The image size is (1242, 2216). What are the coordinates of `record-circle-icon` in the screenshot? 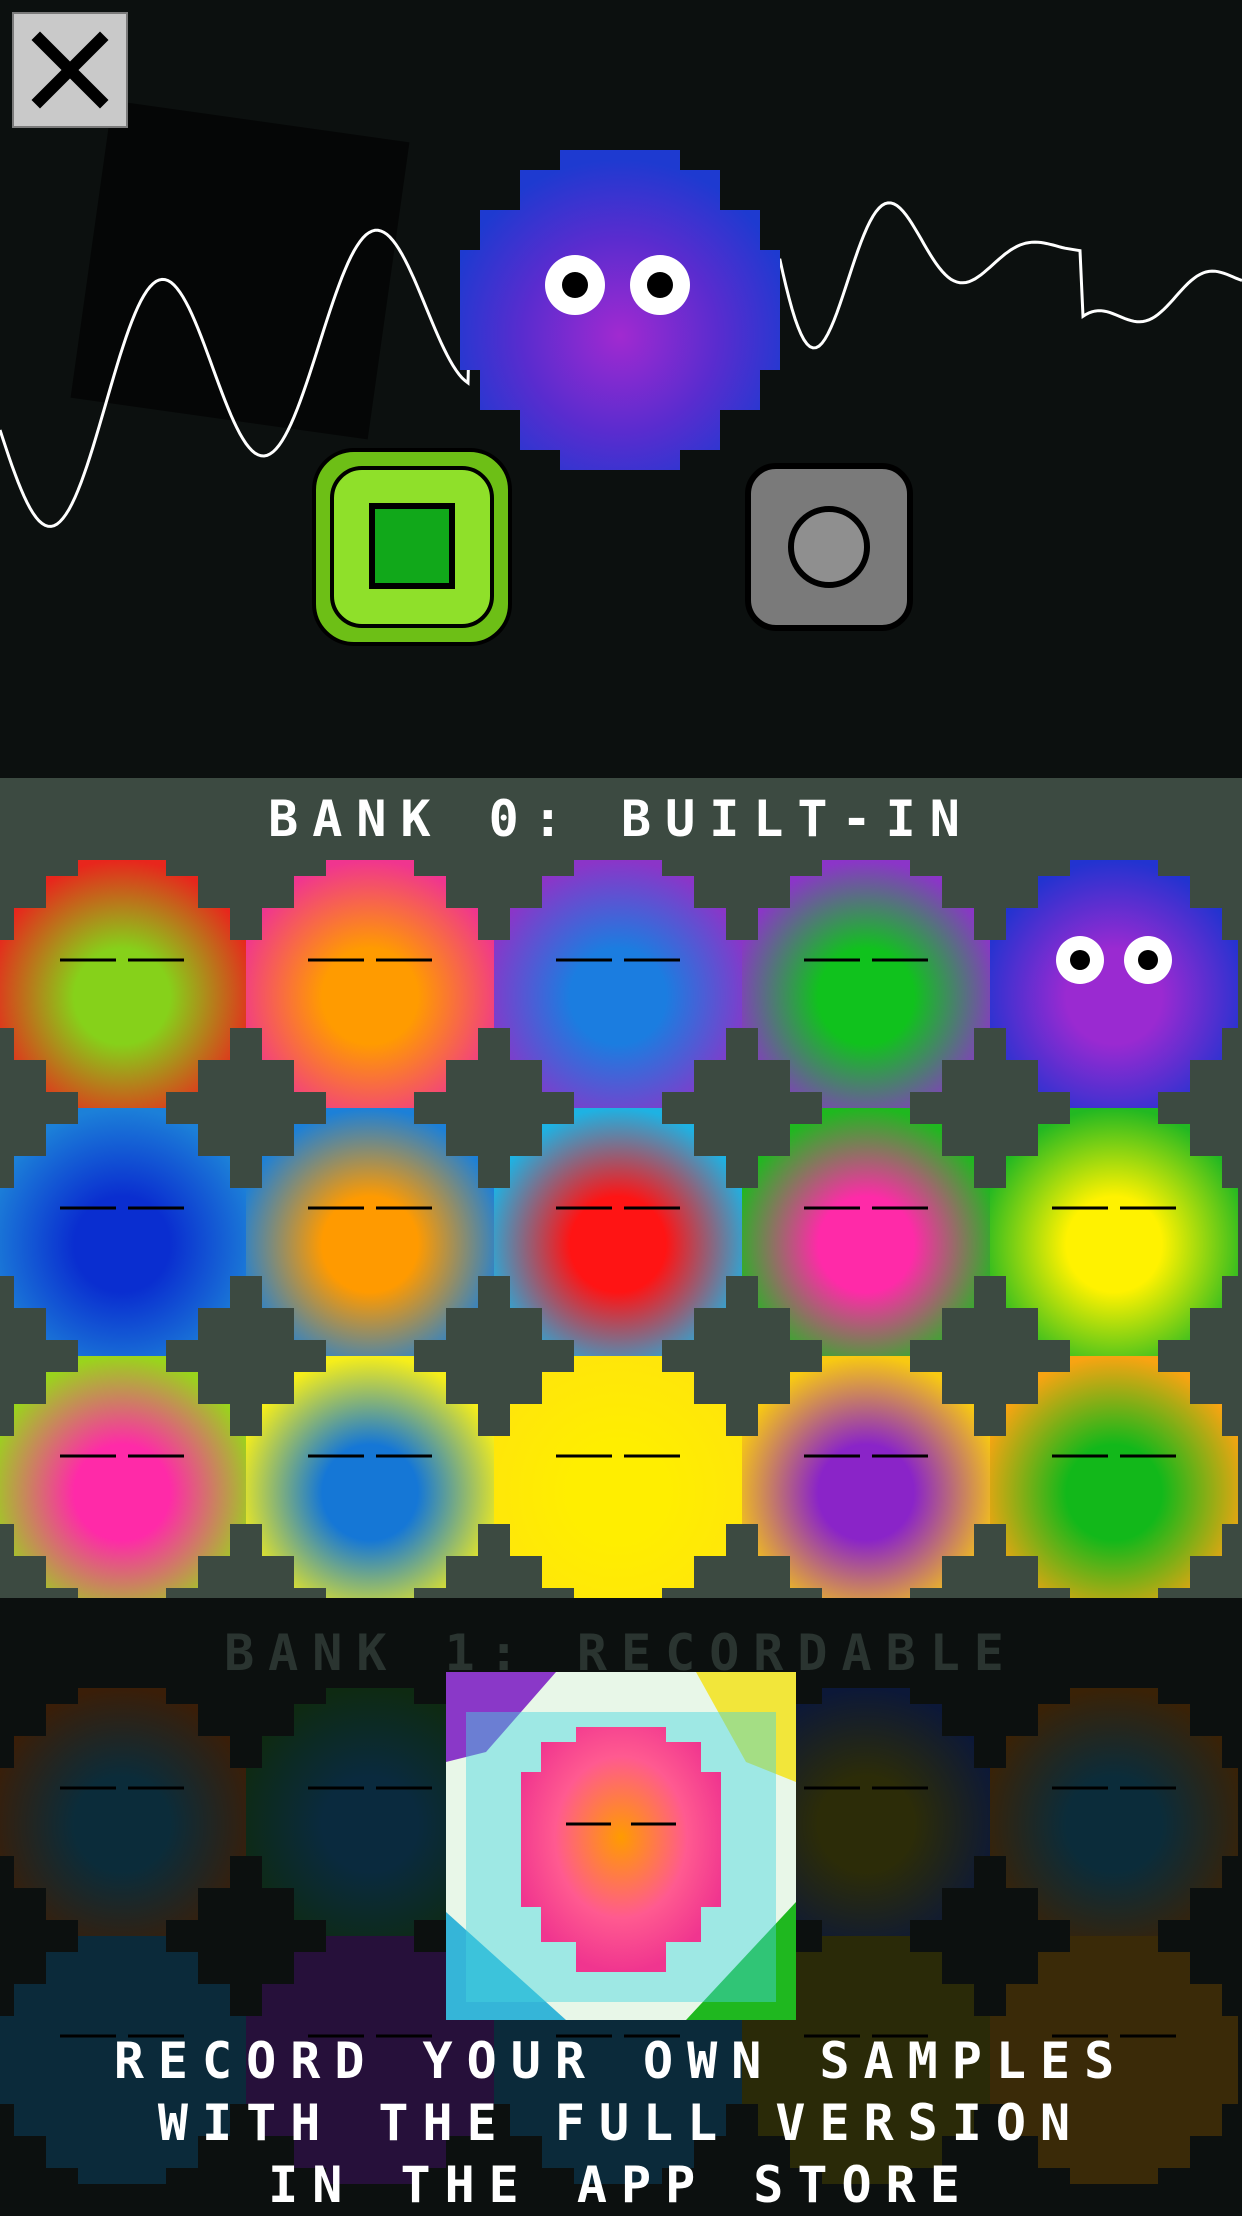 It's located at (829, 547).